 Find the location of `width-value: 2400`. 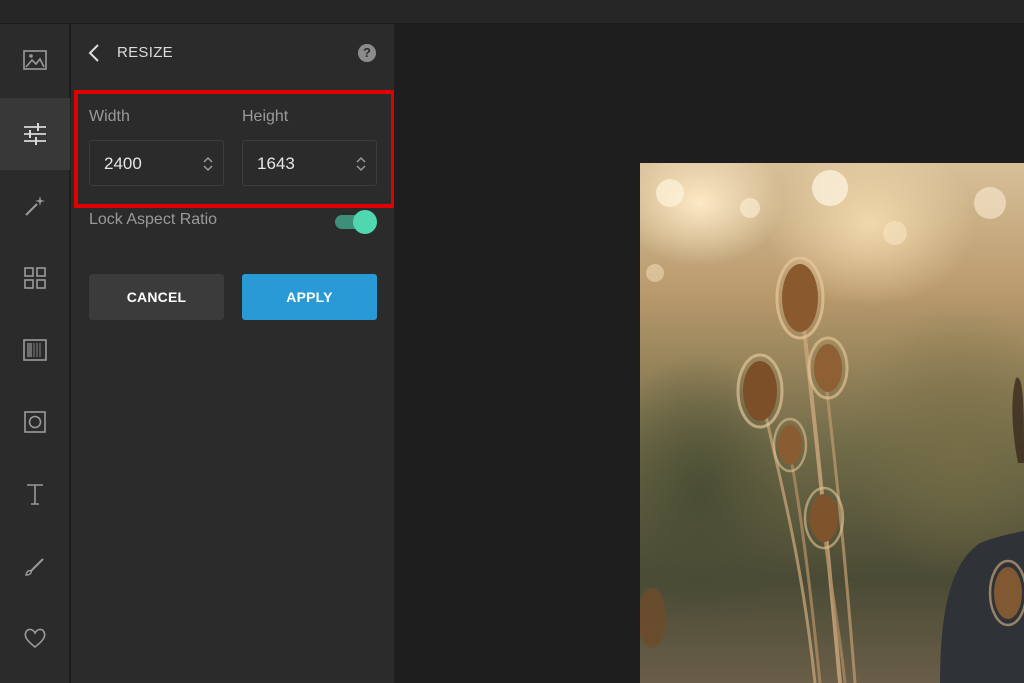

width-value: 2400 is located at coordinates (123, 163).